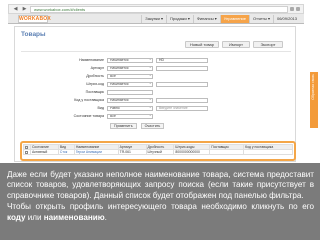 This screenshot has height=240, width=320. What do you see at coordinates (182, 108) in the screenshot?
I see `kind-input: Введите значение` at bounding box center [182, 108].